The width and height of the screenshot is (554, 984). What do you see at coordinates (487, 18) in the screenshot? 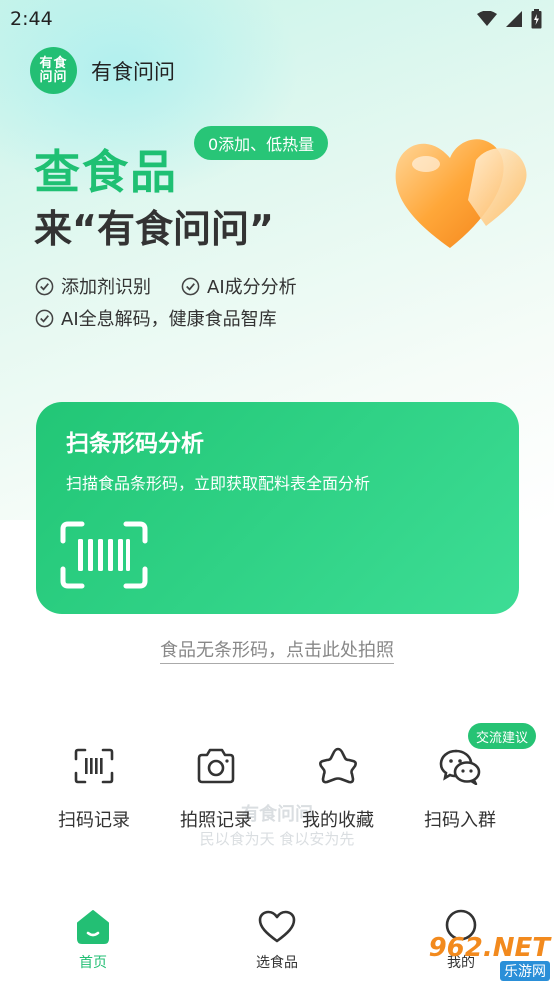
I see `wifi-icon` at bounding box center [487, 18].